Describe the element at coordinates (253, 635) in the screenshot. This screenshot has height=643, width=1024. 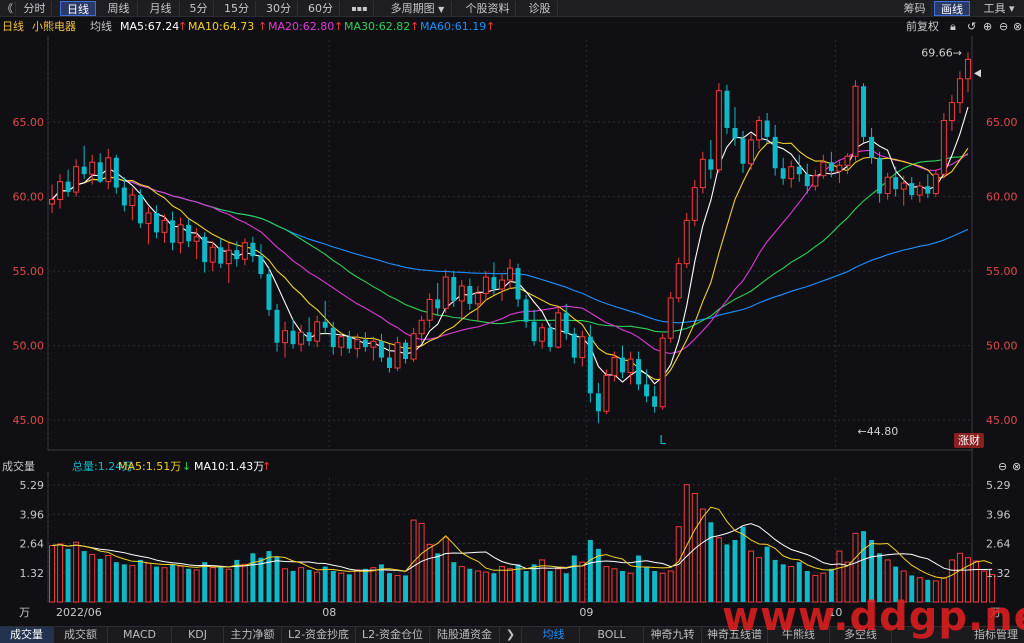
I see `tab-main-net: 主力净额` at that location.